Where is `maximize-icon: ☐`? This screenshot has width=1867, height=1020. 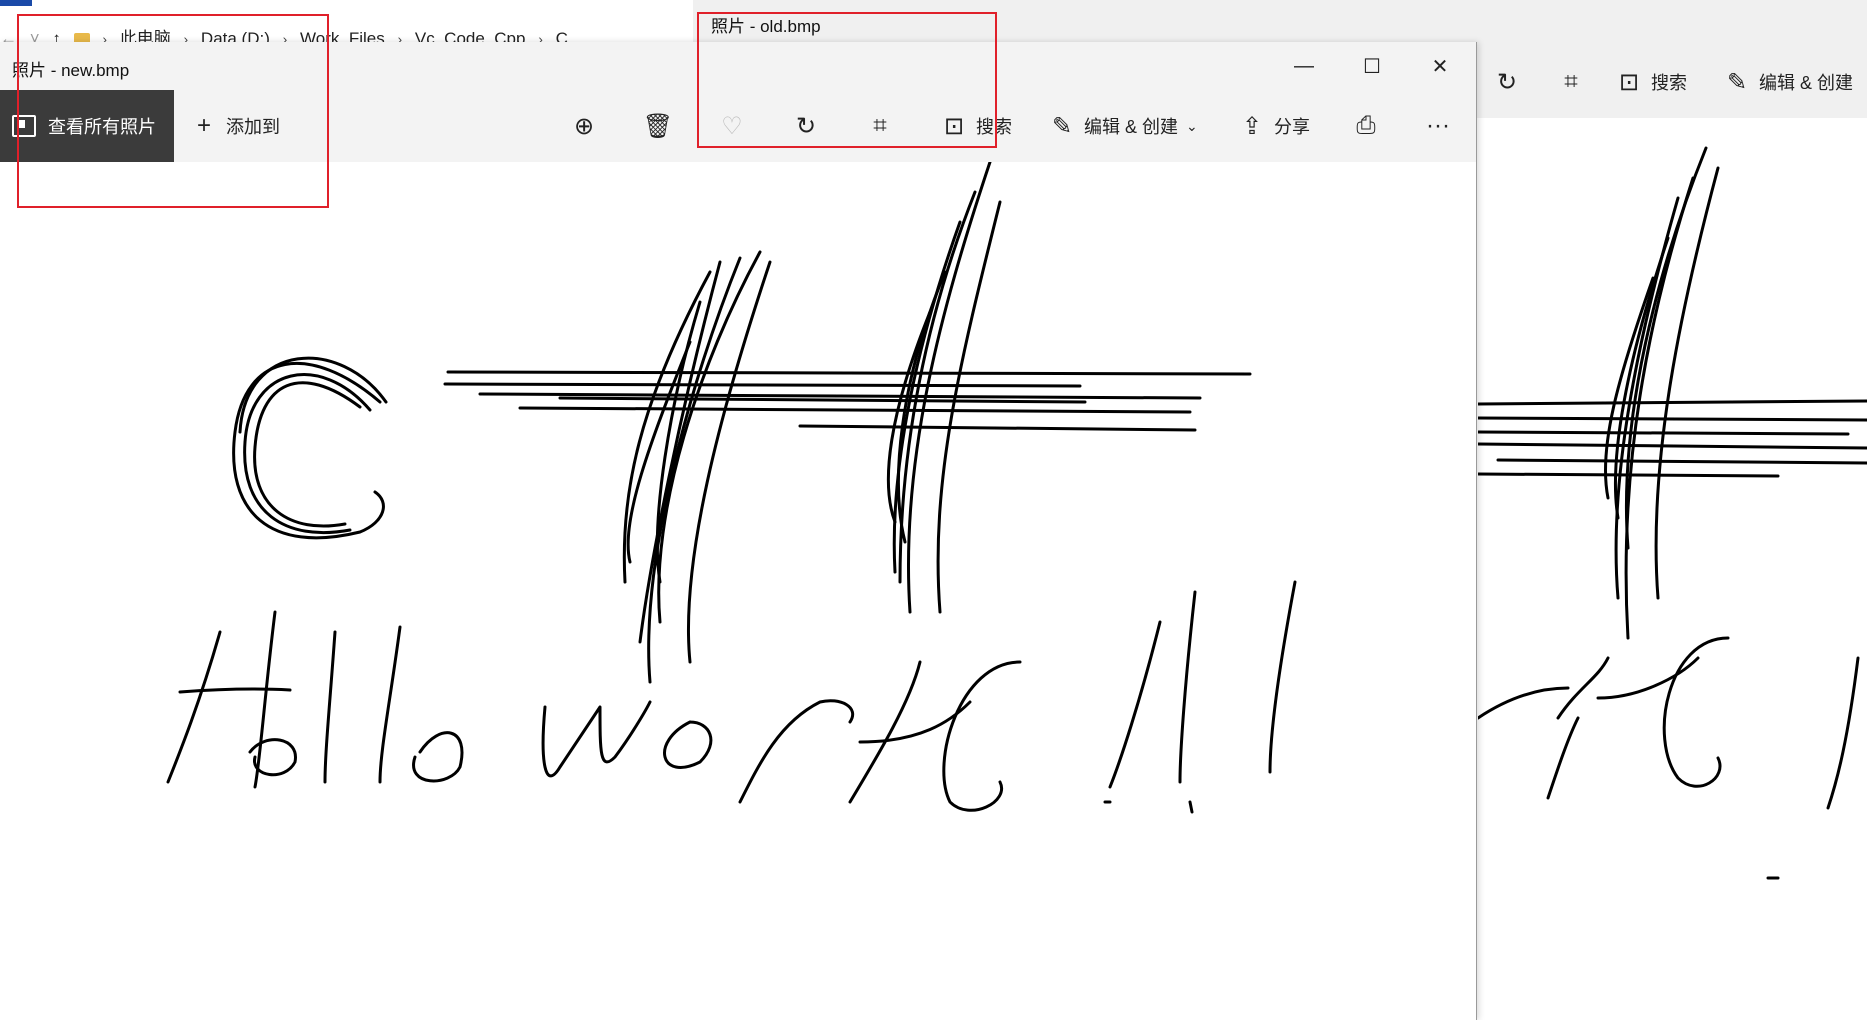 maximize-icon: ☐ is located at coordinates (1372, 66).